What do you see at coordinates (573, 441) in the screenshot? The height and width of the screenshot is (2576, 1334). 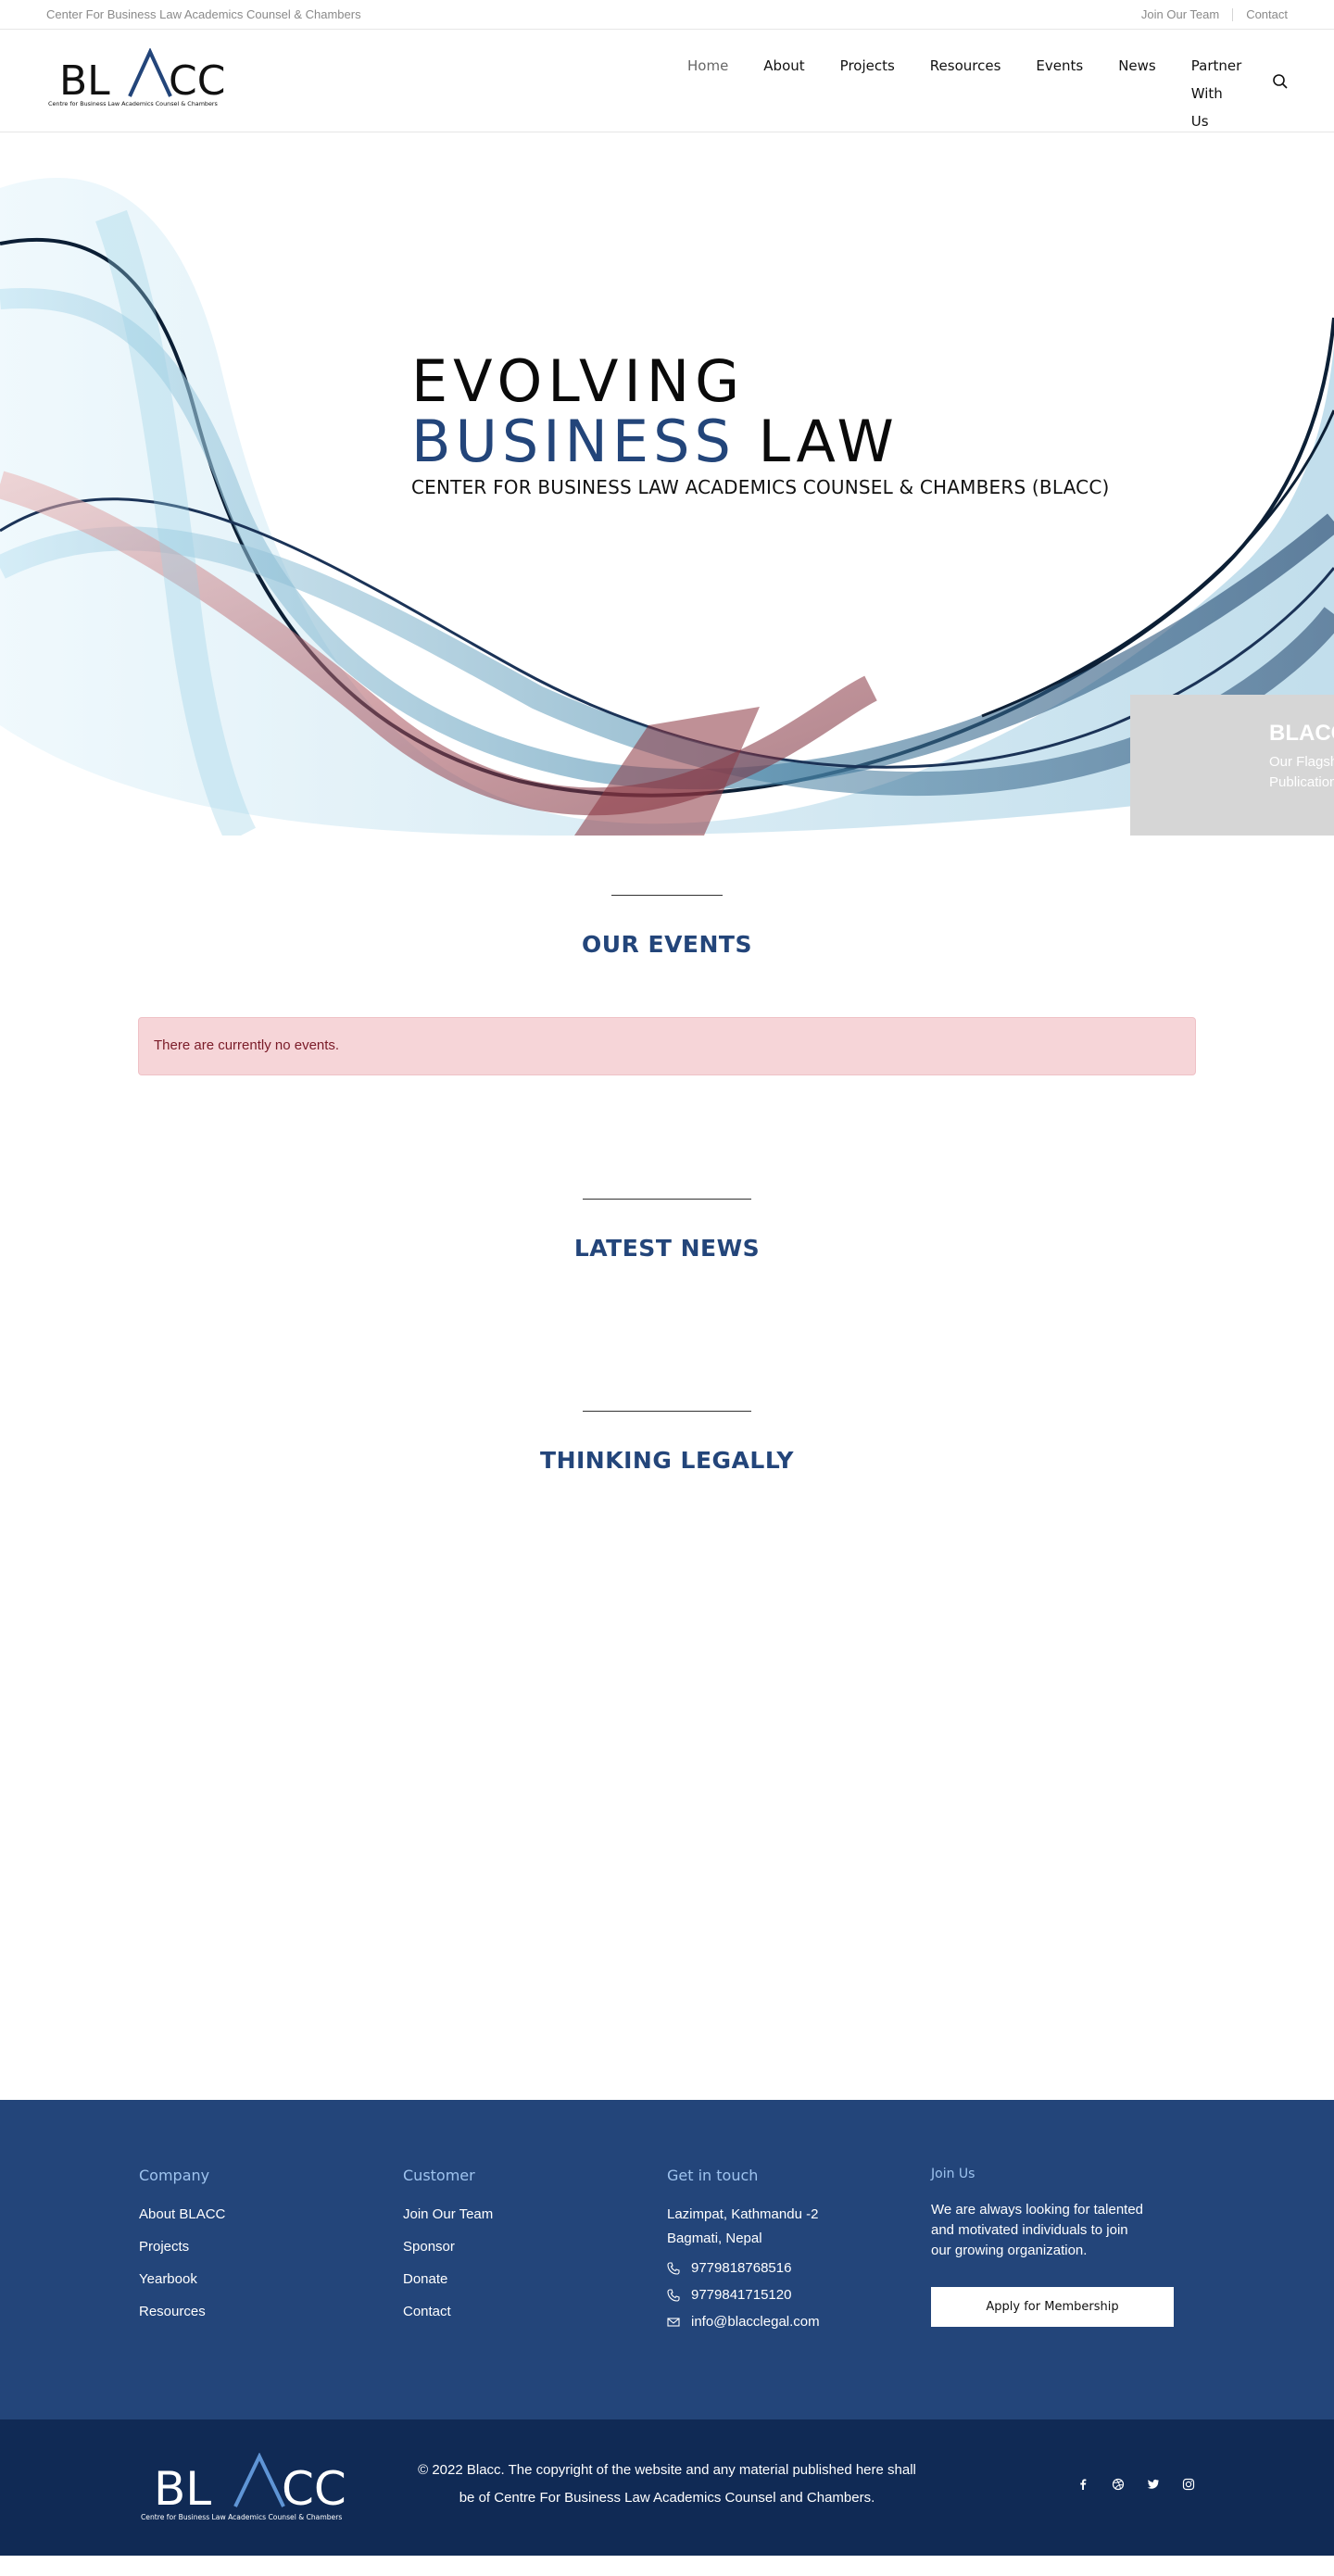 I see `hero-heading-blue: BUSINESS` at bounding box center [573, 441].